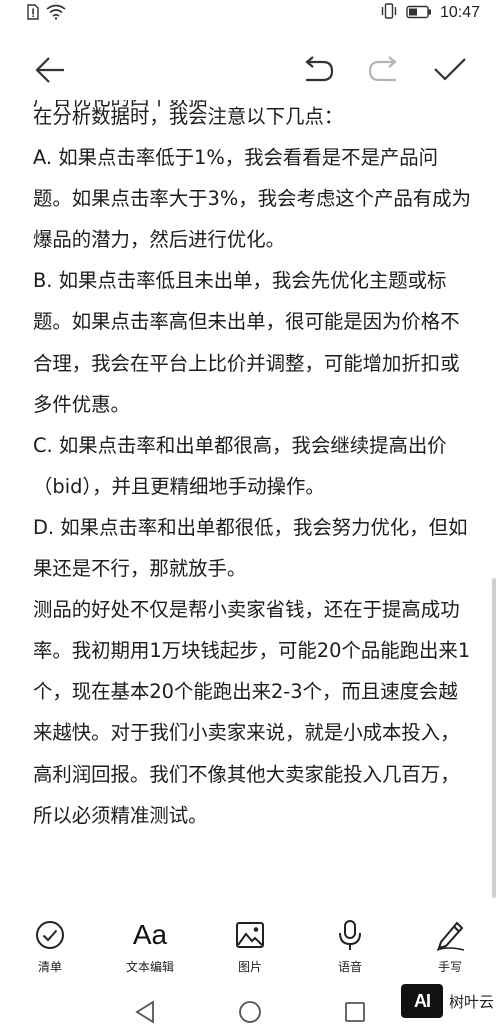  I want to click on confirm-button, so click(450, 72).